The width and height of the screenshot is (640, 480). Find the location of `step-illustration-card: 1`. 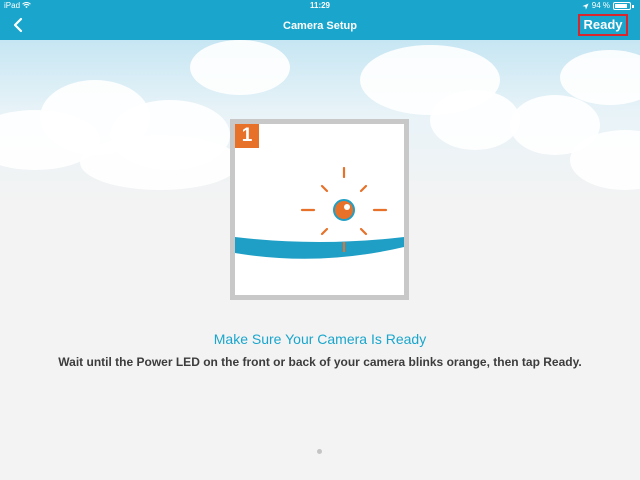

step-illustration-card: 1 is located at coordinates (319, 209).